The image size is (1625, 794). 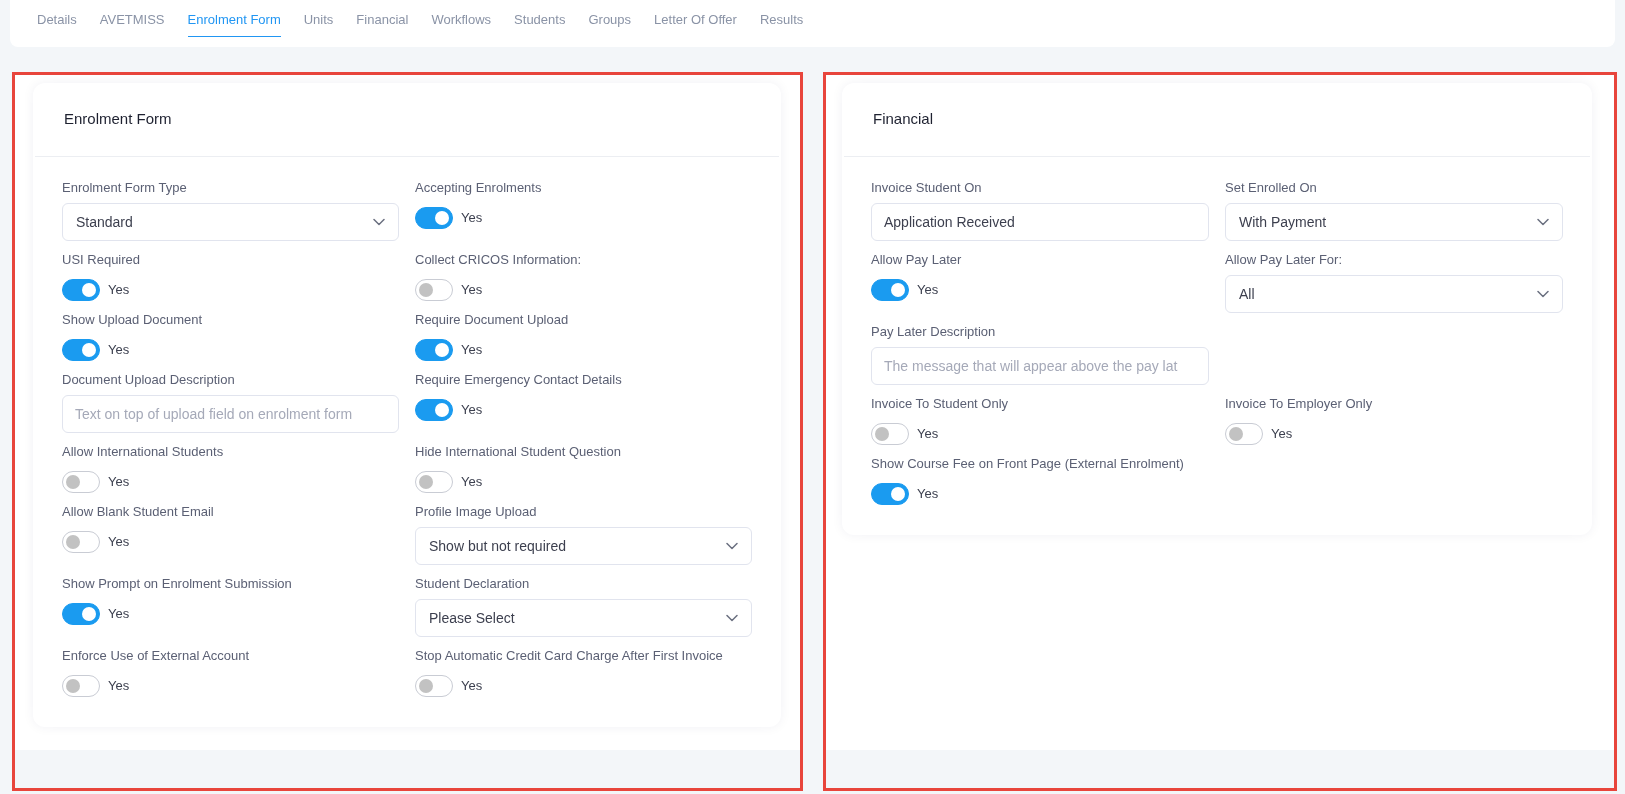 I want to click on tab: Results, so click(x=781, y=18).